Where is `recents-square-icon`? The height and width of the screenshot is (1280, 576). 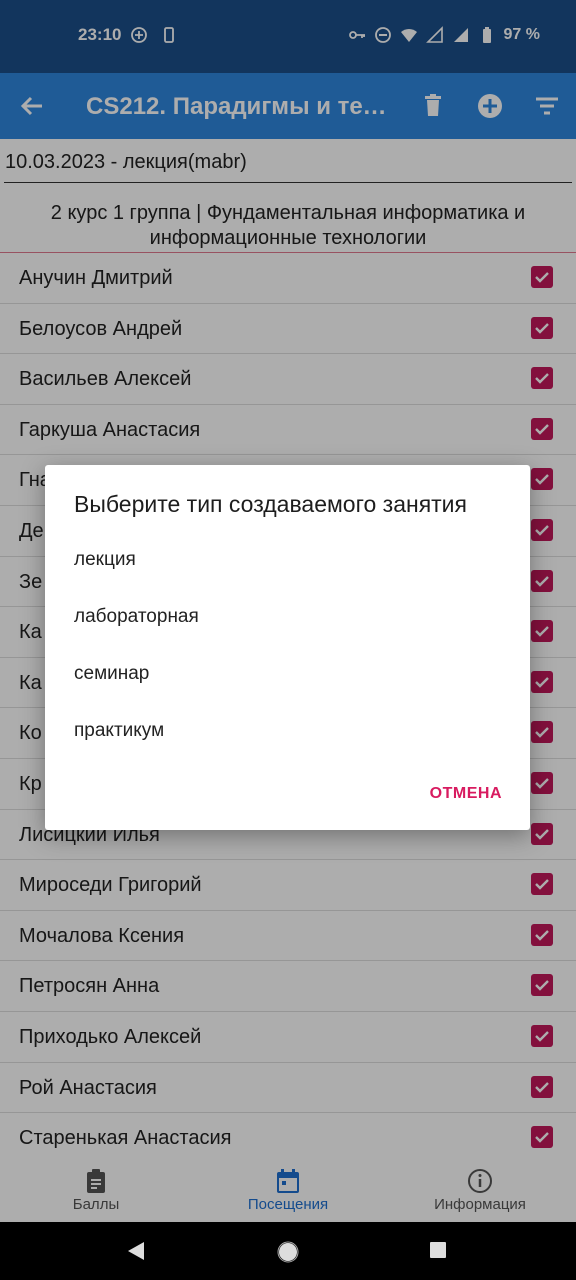 recents-square-icon is located at coordinates (438, 1250).